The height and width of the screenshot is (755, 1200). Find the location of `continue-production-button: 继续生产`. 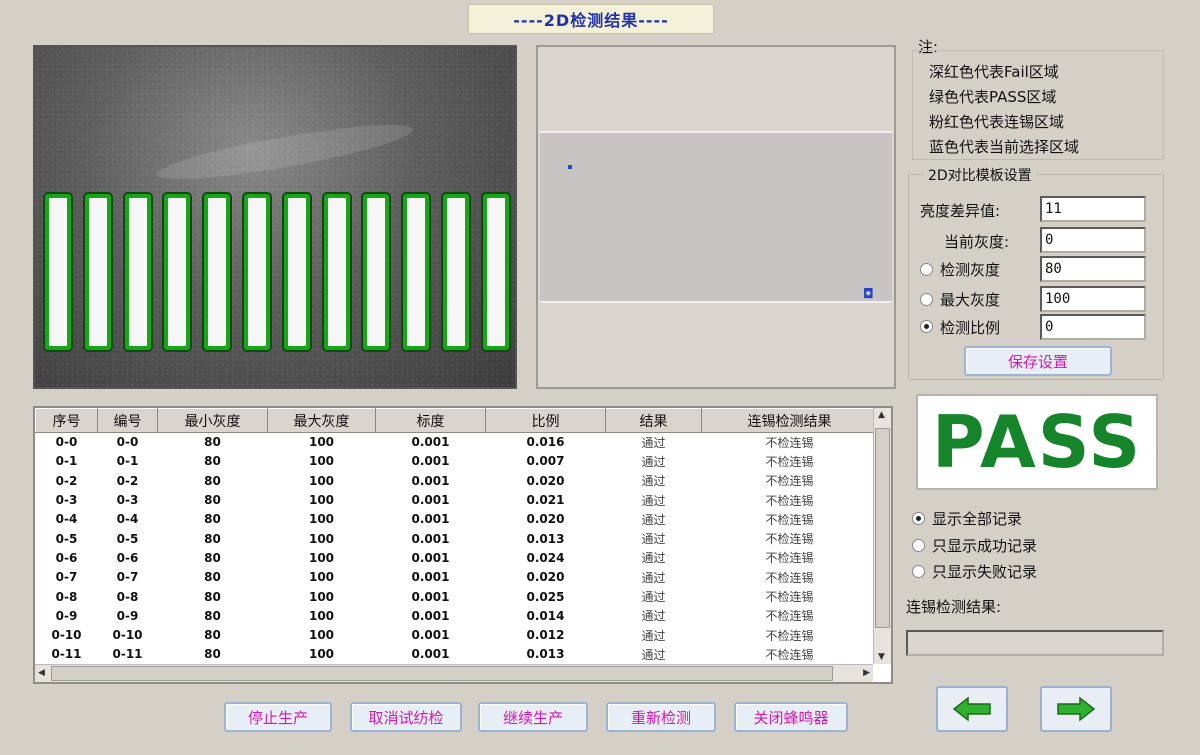

continue-production-button: 继续生产 is located at coordinates (533, 717).